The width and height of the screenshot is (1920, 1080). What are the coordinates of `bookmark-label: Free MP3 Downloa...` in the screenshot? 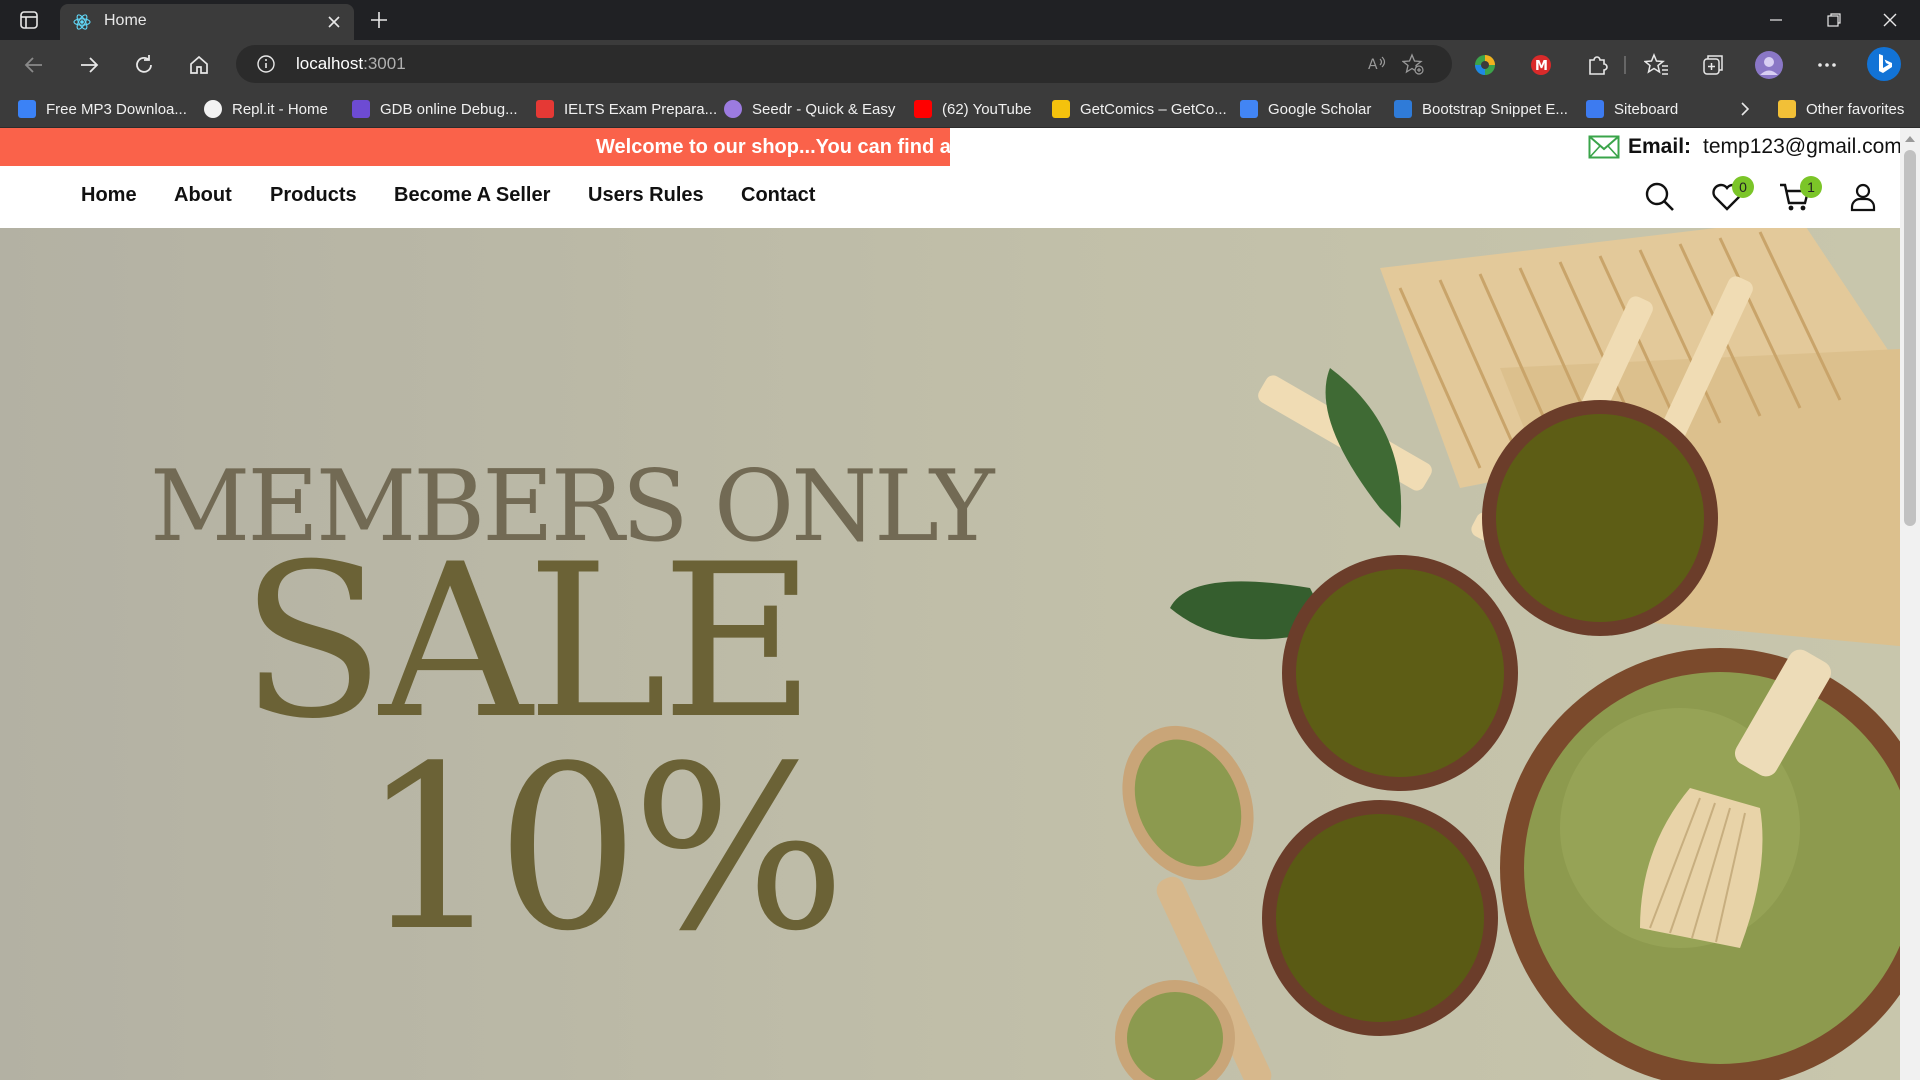 It's located at (116, 109).